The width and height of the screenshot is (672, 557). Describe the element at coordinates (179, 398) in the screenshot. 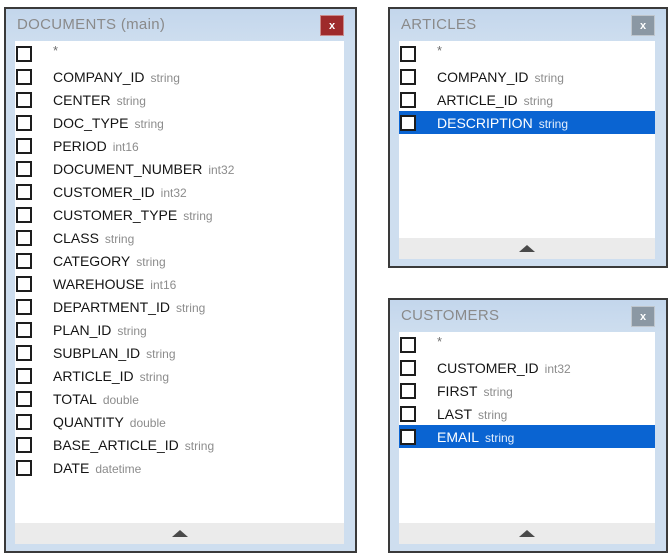

I see `field-row: TOTAL double` at that location.